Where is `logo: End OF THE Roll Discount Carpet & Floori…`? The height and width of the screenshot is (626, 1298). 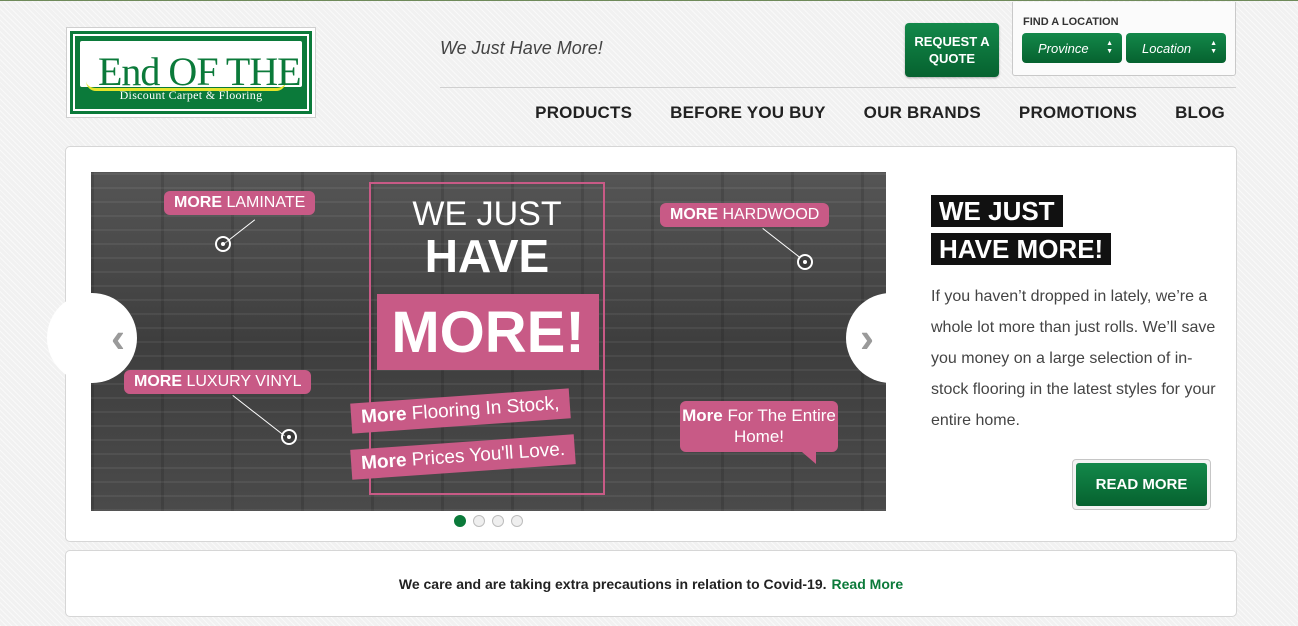 logo: End OF THE Roll Discount Carpet & Floori… is located at coordinates (191, 72).